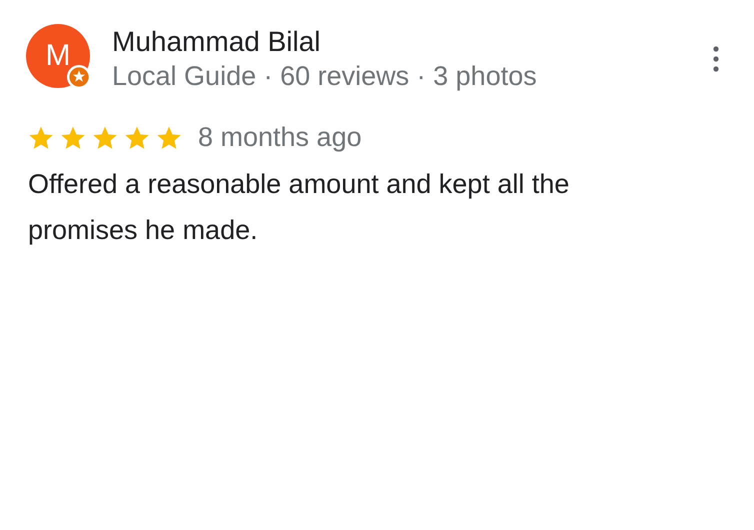 The width and height of the screenshot is (754, 530). Describe the element at coordinates (325, 76) in the screenshot. I see `reviewer-meta: Local Guide · 60 reviews · 3 photos` at that location.